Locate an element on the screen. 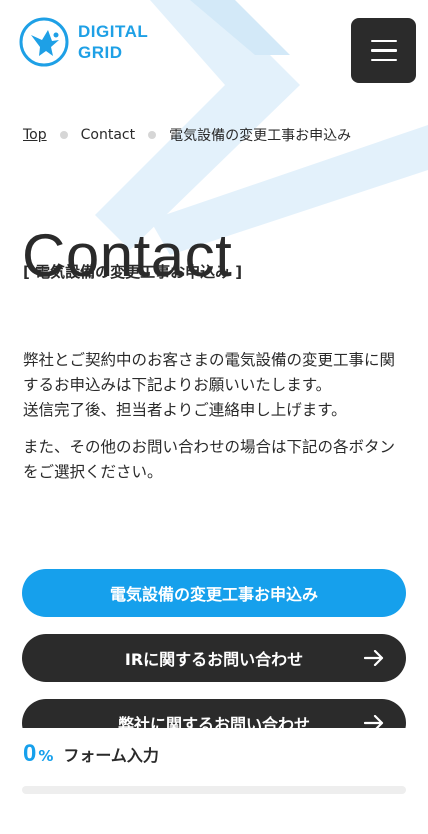 This screenshot has width=428, height=834. electrical-work-application-label: 電気設備の変更工事お申込み is located at coordinates (213, 594).